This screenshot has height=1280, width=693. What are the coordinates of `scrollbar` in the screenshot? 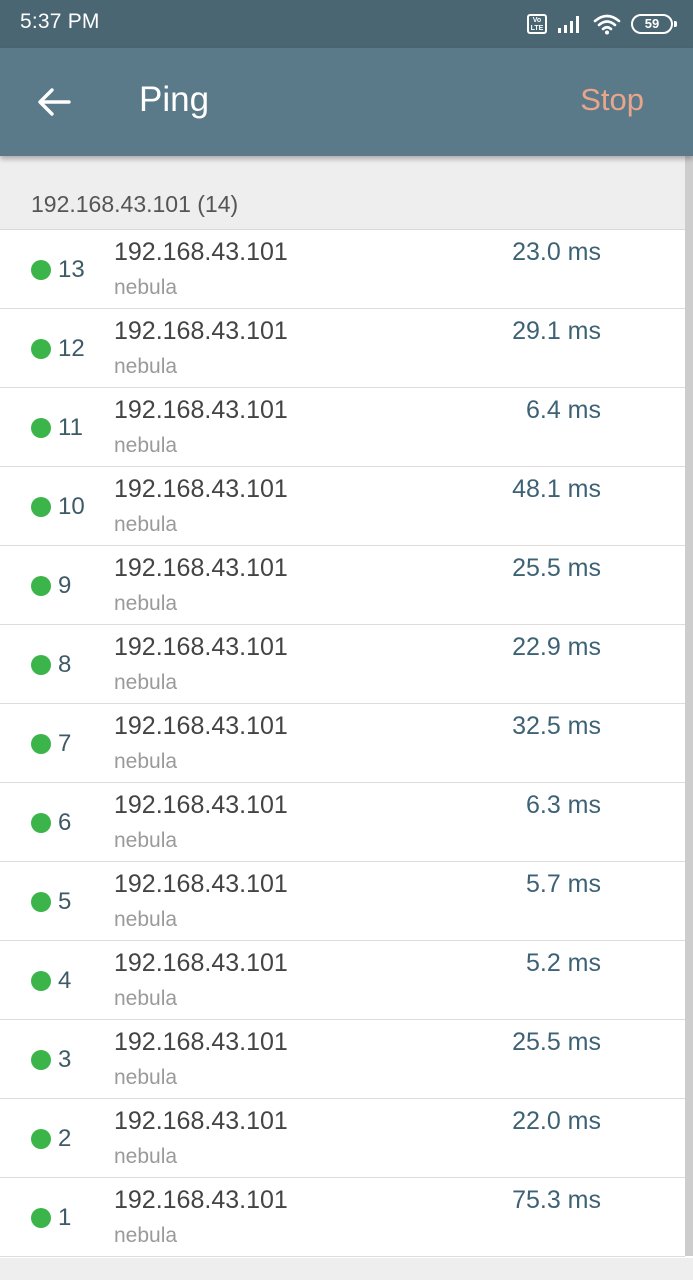 It's located at (689, 706).